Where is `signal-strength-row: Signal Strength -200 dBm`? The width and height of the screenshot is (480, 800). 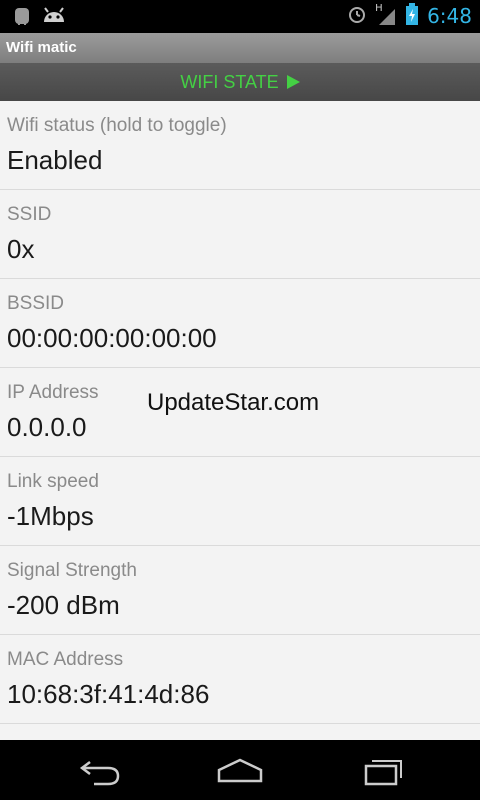 signal-strength-row: Signal Strength -200 dBm is located at coordinates (240, 590).